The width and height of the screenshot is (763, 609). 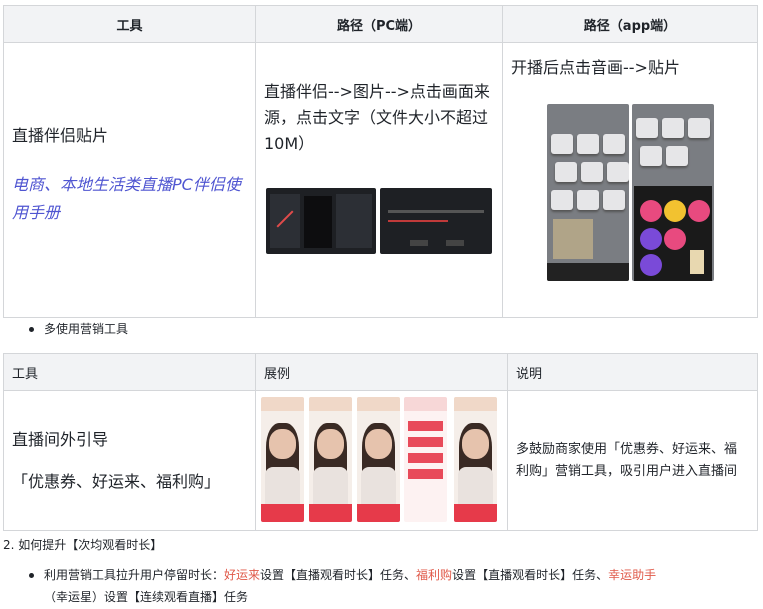 I want to click on tool-name: 直播伴侣贴片, so click(x=60, y=135).